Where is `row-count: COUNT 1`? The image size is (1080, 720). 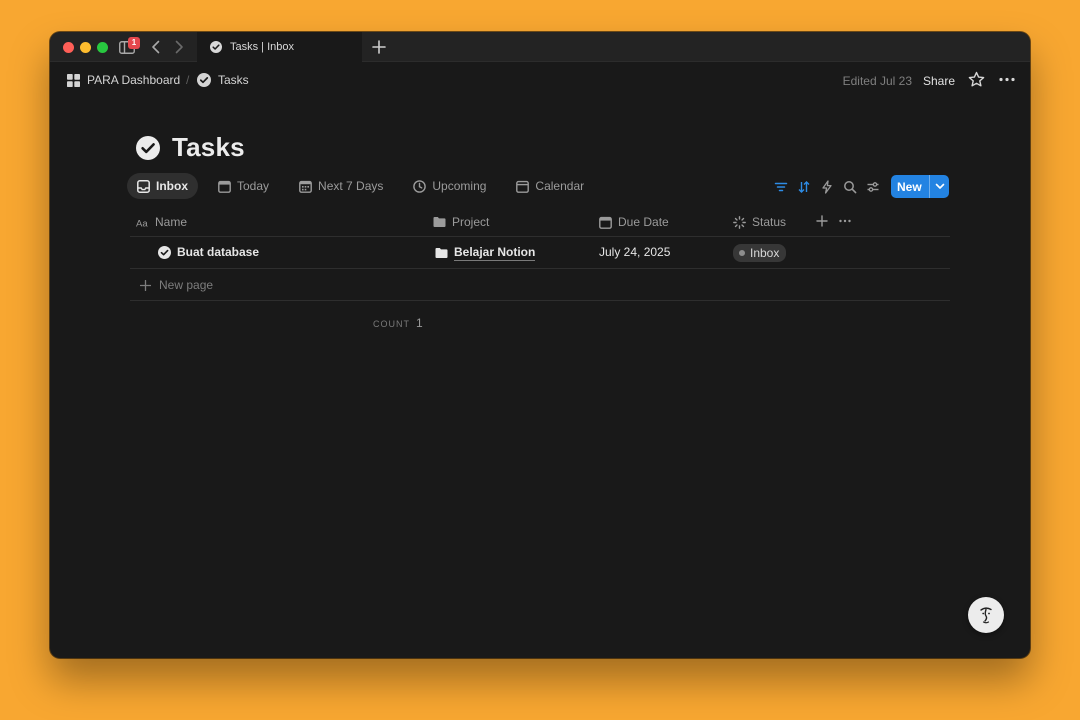
row-count: COUNT 1 is located at coordinates (398, 323).